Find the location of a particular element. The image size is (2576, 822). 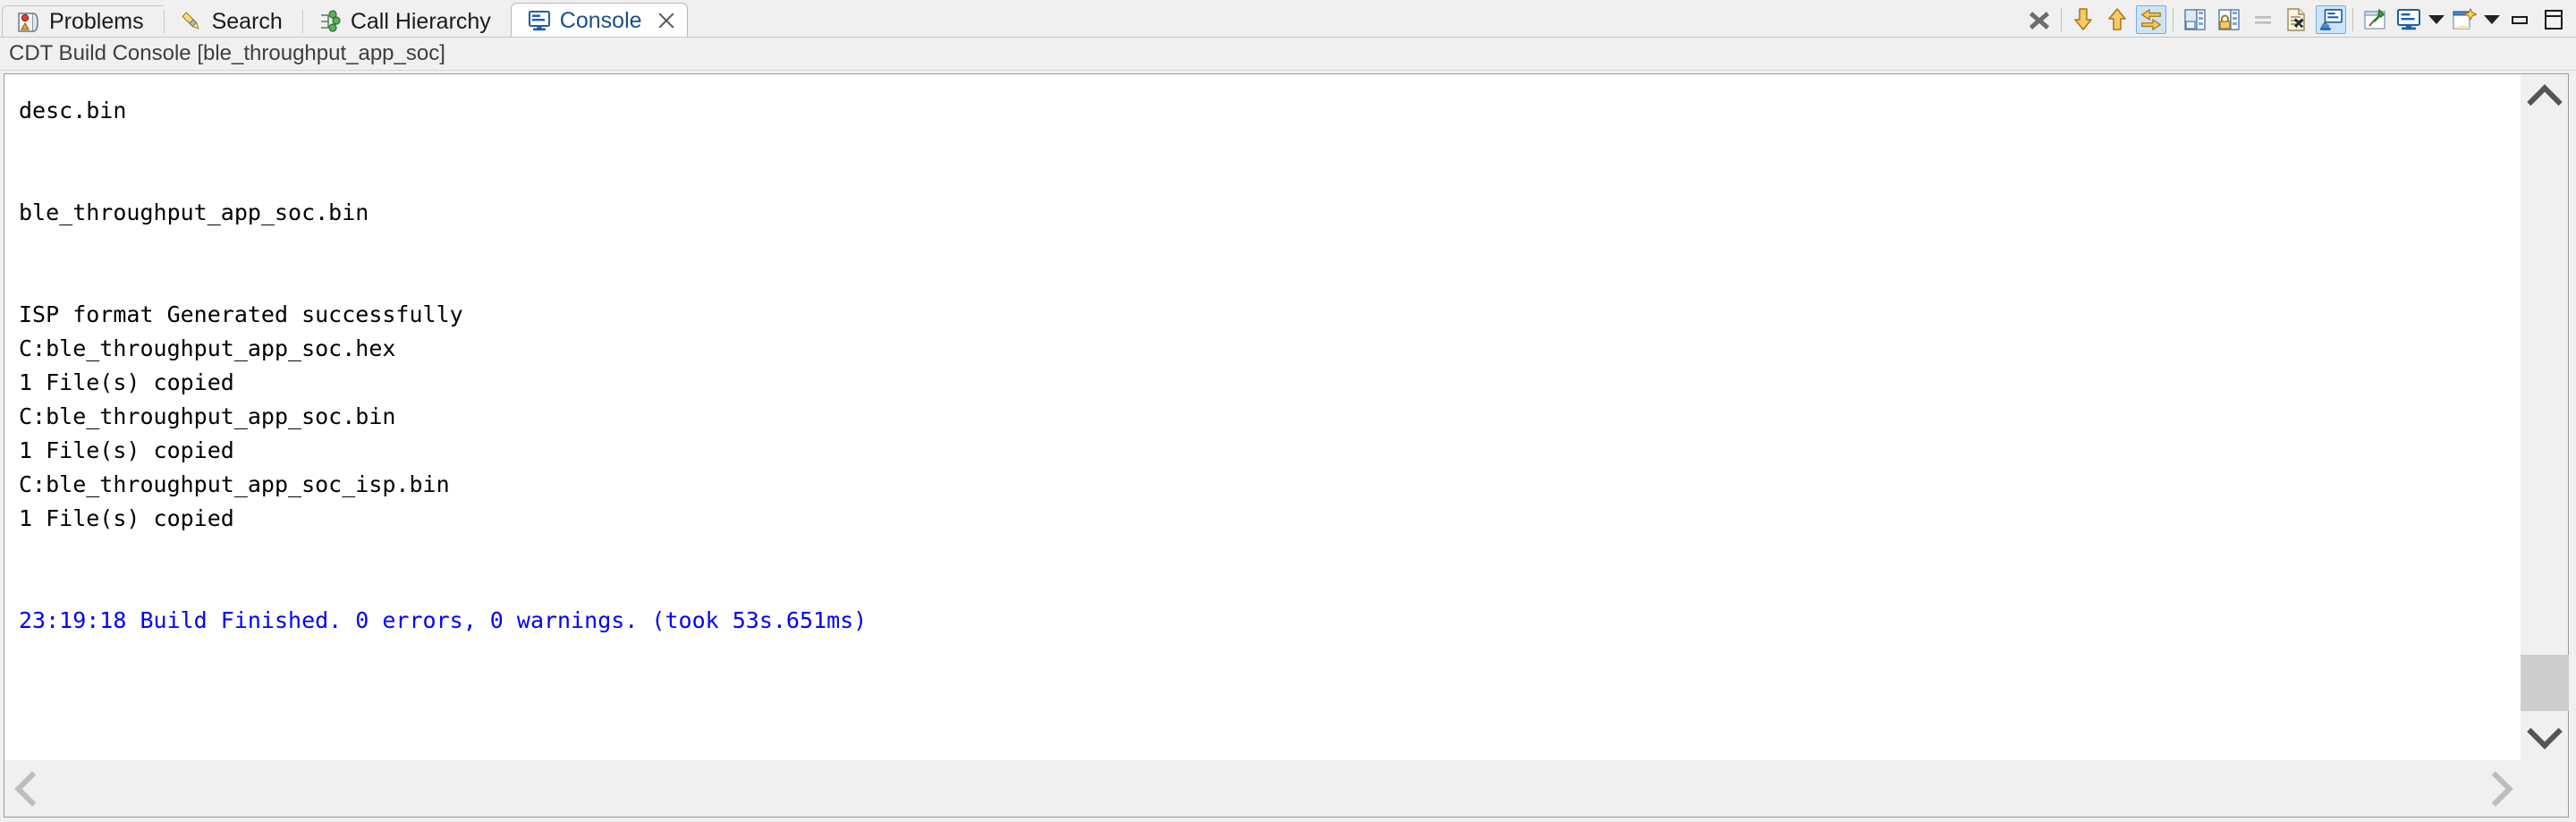

open-console-menu-arrow is located at coordinates (2492, 19).